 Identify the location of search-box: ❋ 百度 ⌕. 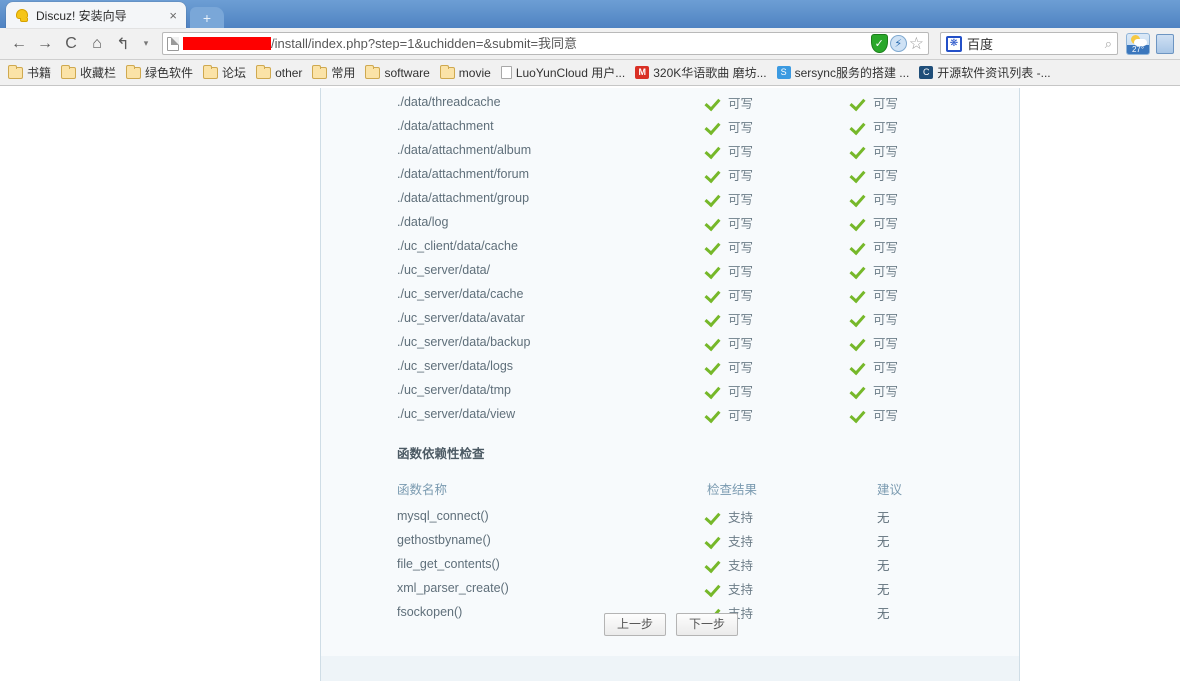
(1029, 43).